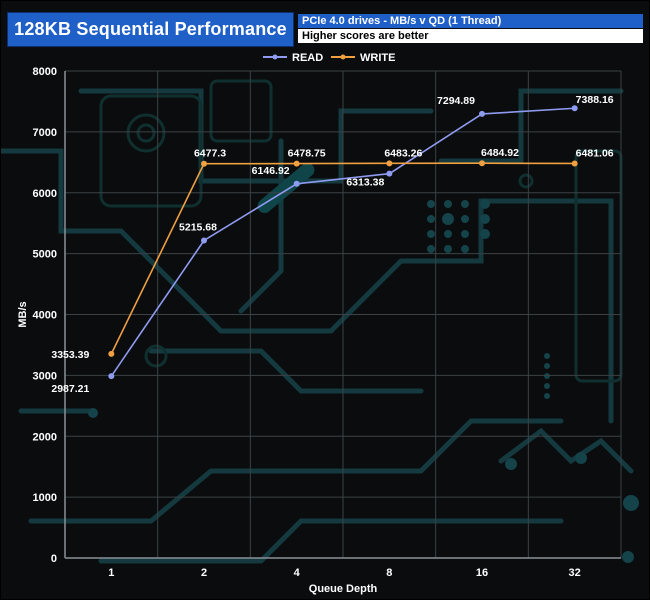  Describe the element at coordinates (45, 316) in the screenshot. I see `y-tick-label: 4000` at that location.